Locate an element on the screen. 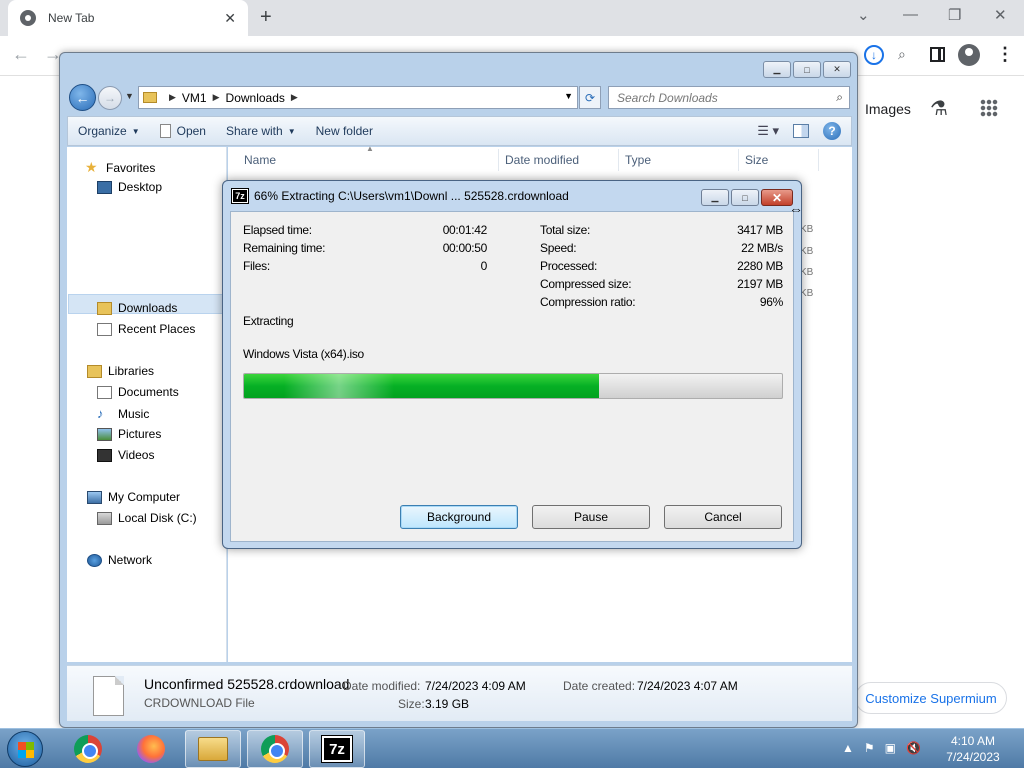  breadcrumb-downloads: Downloads is located at coordinates (255, 98).